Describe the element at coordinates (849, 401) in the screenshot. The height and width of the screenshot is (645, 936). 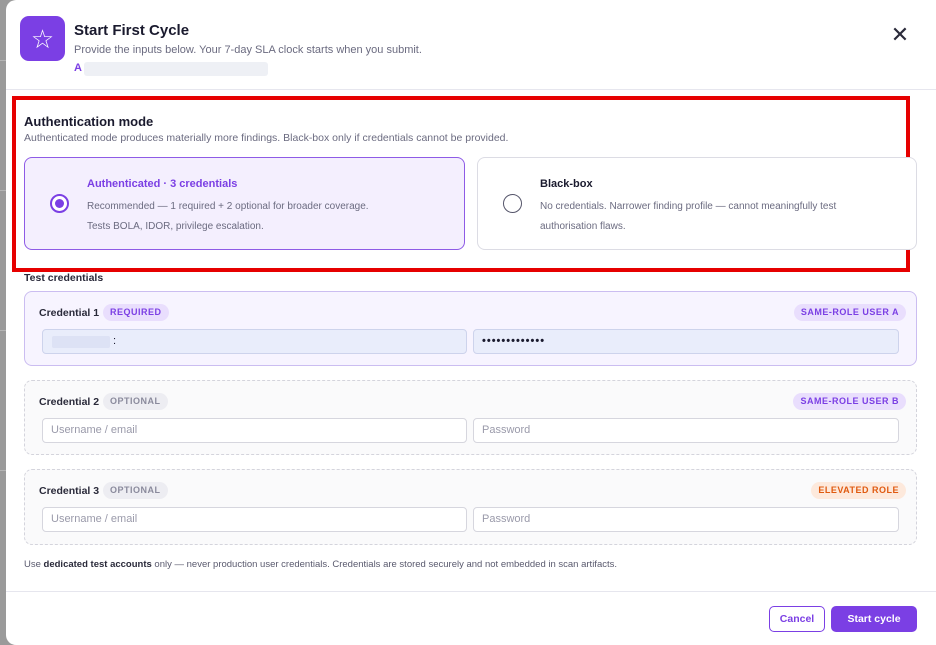
I see `role-badge: SAME-ROLE USER B` at that location.